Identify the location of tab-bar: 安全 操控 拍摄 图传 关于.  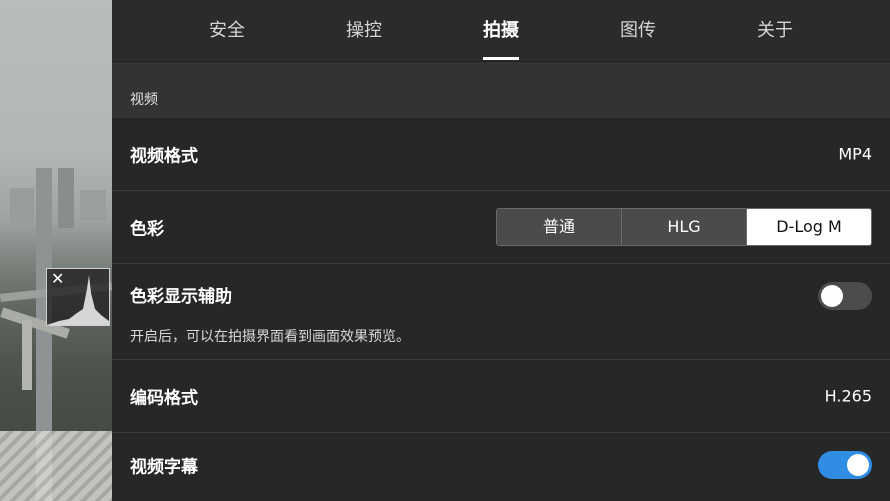
(501, 31).